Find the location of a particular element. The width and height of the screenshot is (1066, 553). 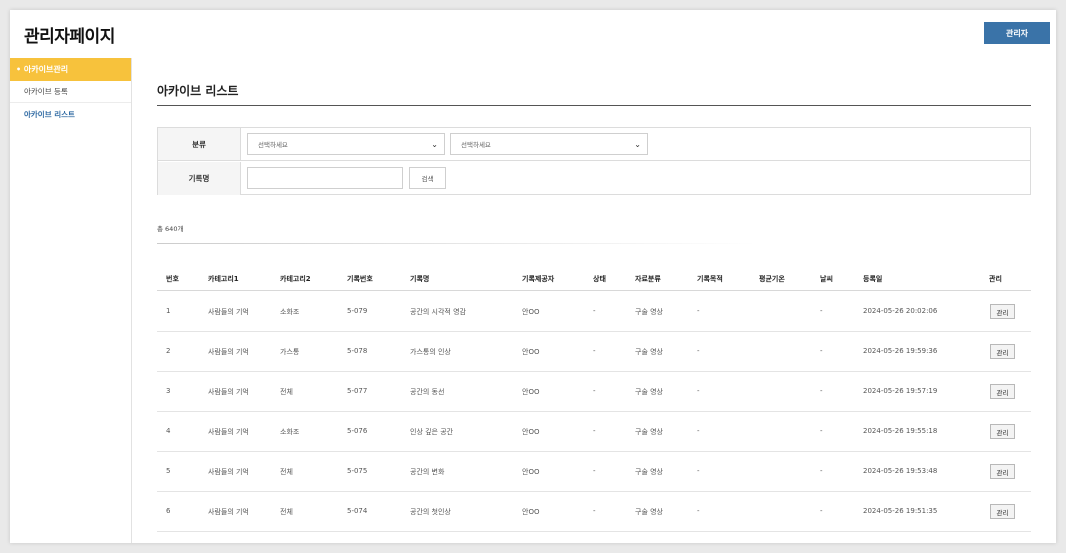

cell-date: 2024-05-26 19:59:36 is located at coordinates (900, 351).